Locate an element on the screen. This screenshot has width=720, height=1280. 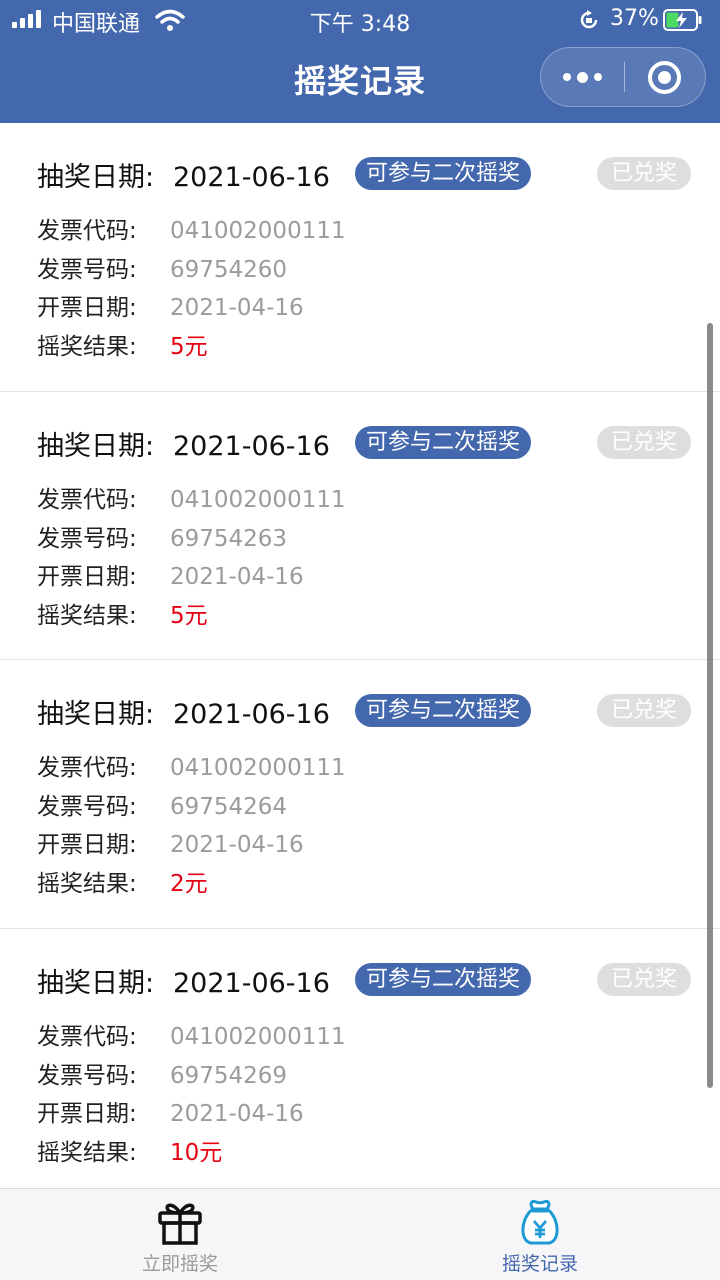
result-row: 摇奖结果: 2元 is located at coordinates (122, 881).